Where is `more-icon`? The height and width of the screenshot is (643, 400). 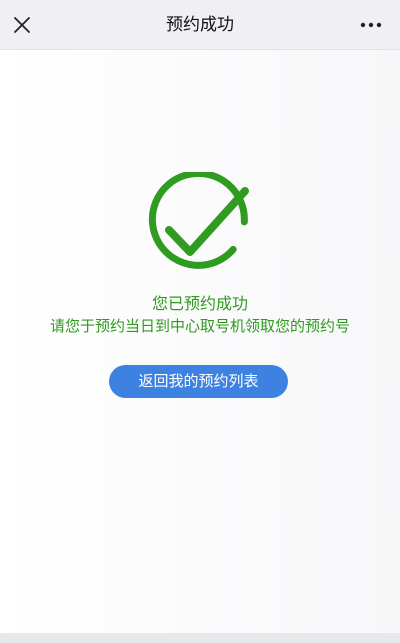 more-icon is located at coordinates (371, 25).